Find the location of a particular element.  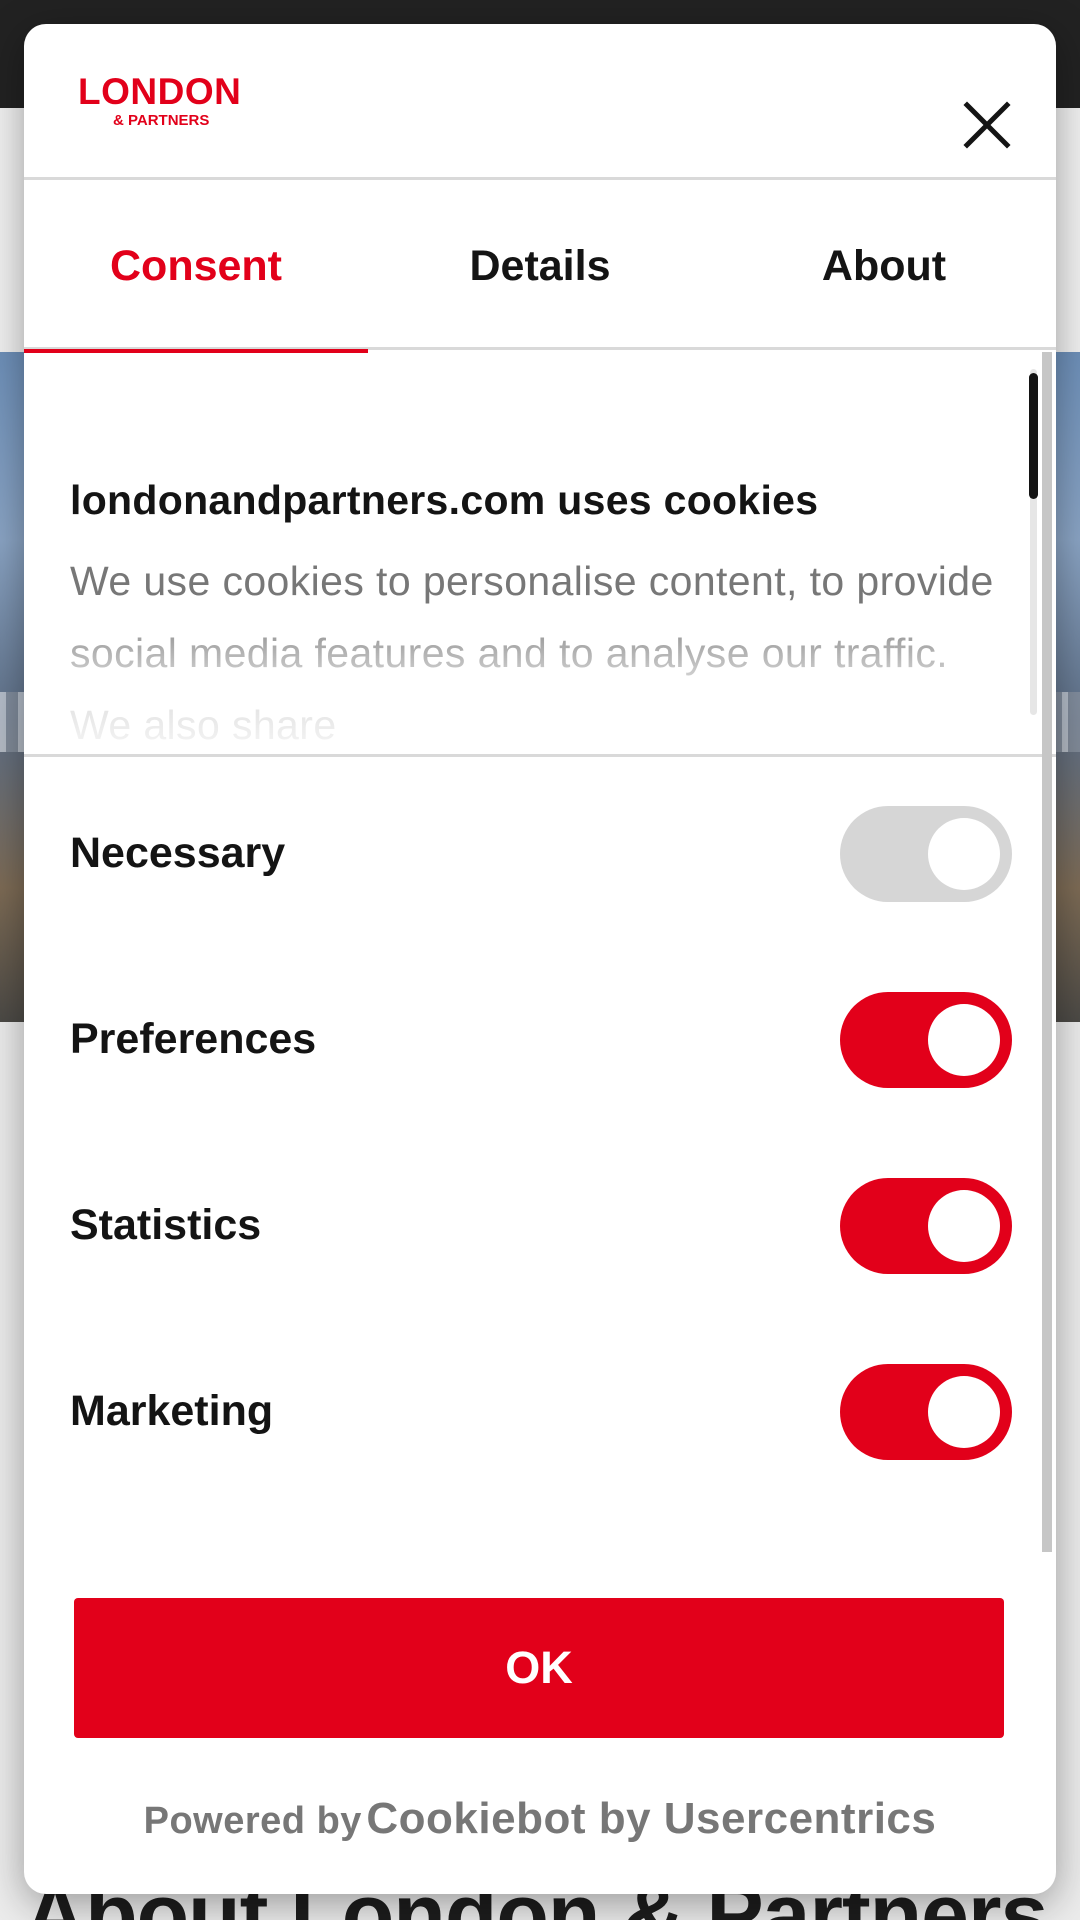

consent-row-marketing: Marketing is located at coordinates (540, 1411).